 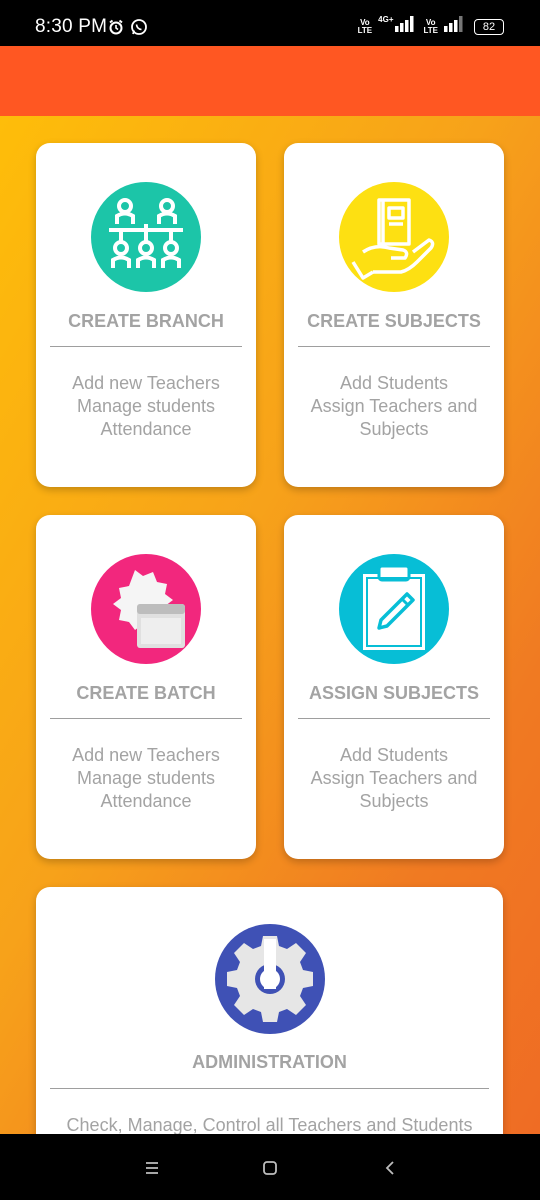 I want to click on network-indicator-1: Vo LTE, so click(x=365, y=26).